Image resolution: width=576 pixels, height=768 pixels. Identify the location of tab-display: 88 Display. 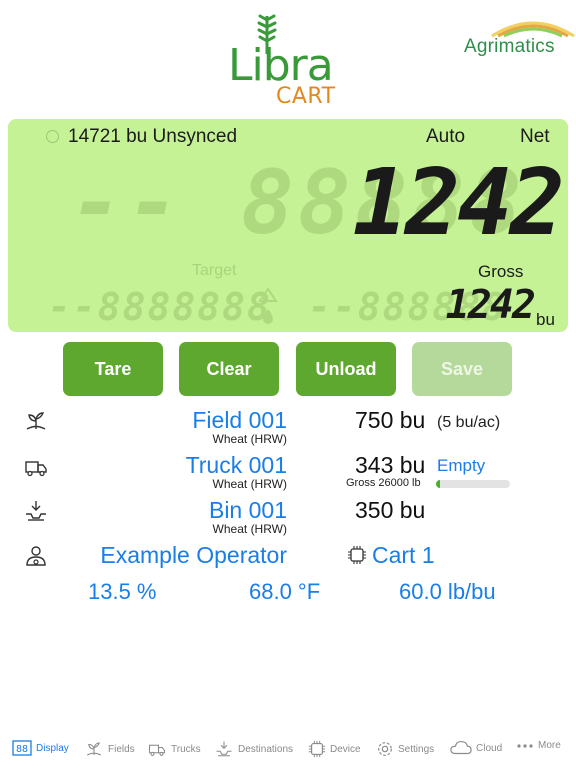
(40, 748).